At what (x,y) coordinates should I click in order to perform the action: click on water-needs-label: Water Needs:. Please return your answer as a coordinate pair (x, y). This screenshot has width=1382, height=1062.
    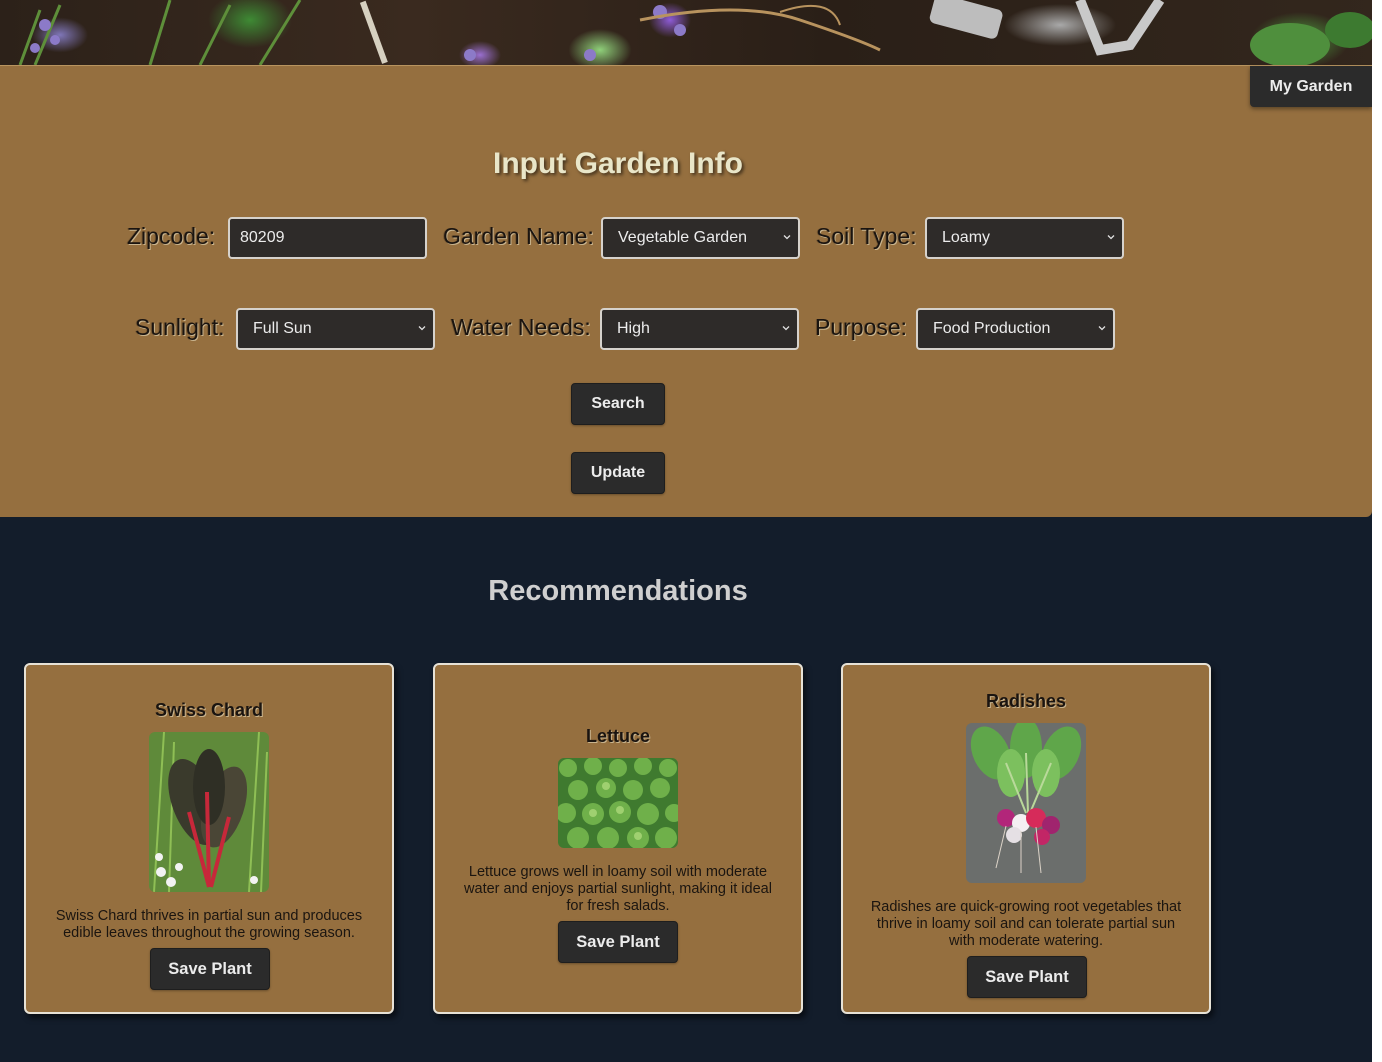
    Looking at the image, I should click on (521, 327).